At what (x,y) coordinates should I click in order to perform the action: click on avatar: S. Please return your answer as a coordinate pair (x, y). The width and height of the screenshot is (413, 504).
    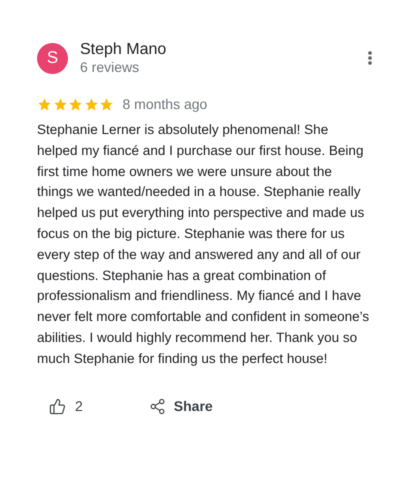
    Looking at the image, I should click on (52, 58).